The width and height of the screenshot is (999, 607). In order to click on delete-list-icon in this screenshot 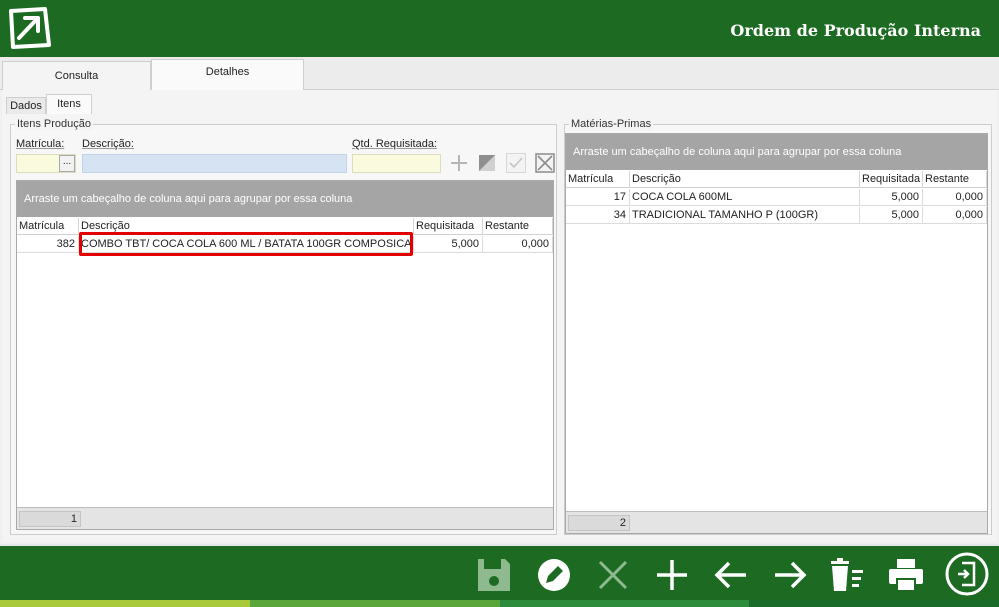, I will do `click(847, 575)`.